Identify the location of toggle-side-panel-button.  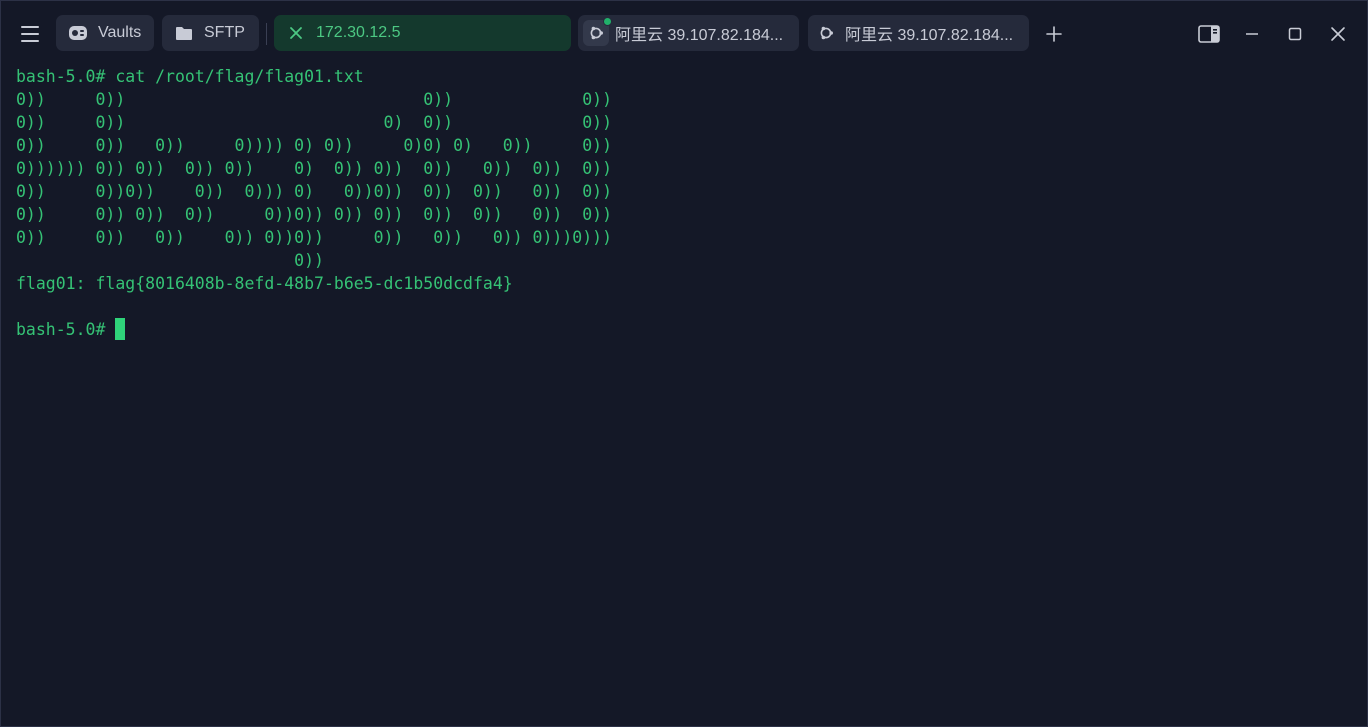
(1209, 34).